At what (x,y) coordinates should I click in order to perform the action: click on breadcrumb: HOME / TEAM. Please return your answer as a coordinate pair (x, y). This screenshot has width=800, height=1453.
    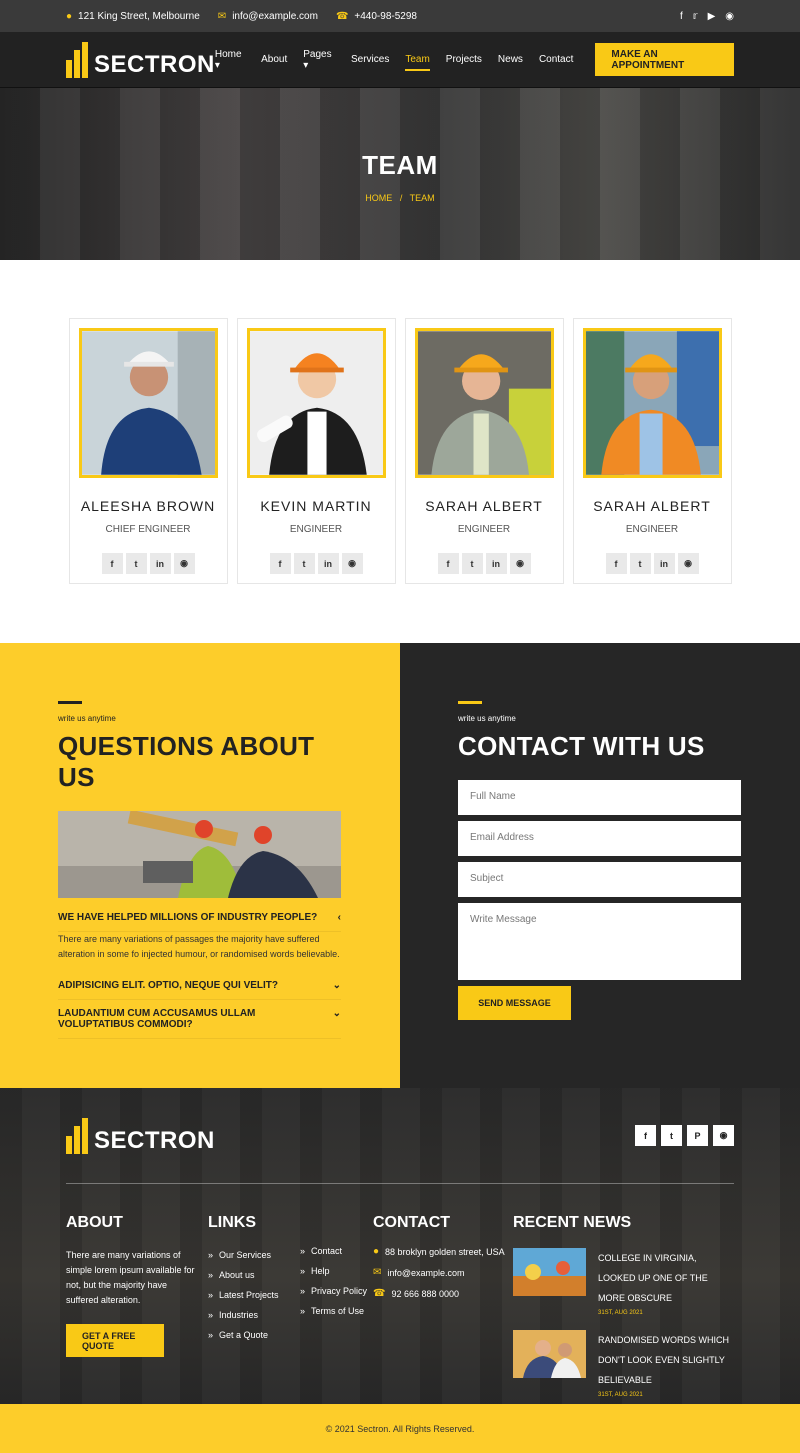
    Looking at the image, I should click on (400, 198).